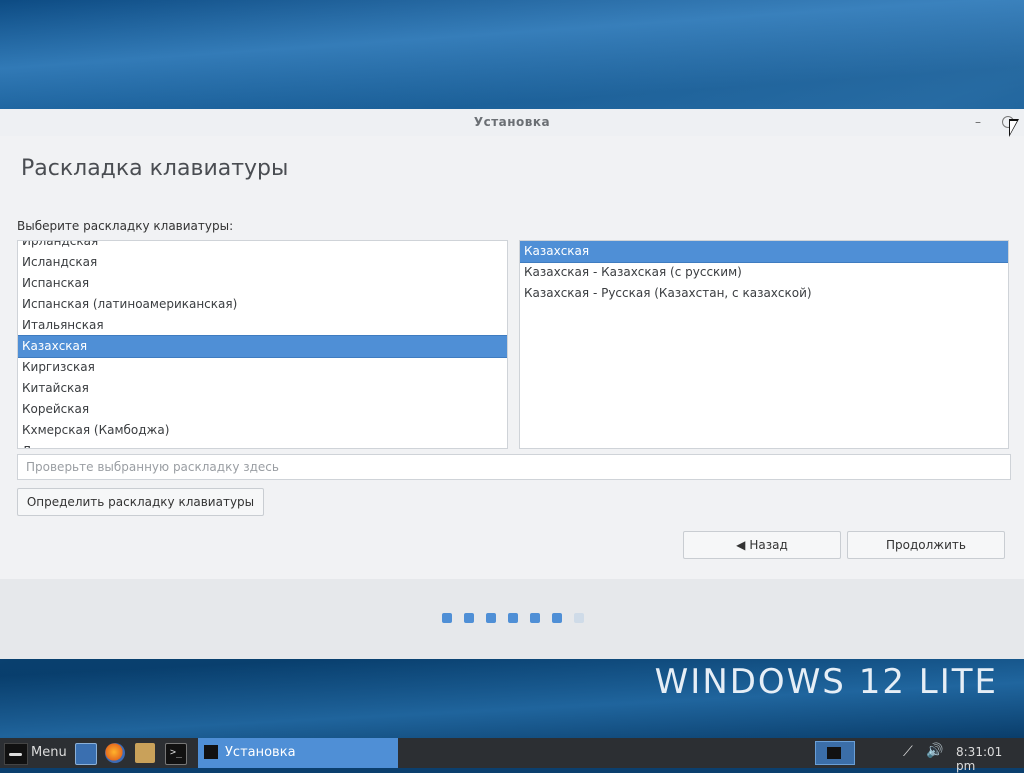 Image resolution: width=1024 pixels, height=773 pixels. I want to click on layout-list-item: Ирландская, so click(262, 246).